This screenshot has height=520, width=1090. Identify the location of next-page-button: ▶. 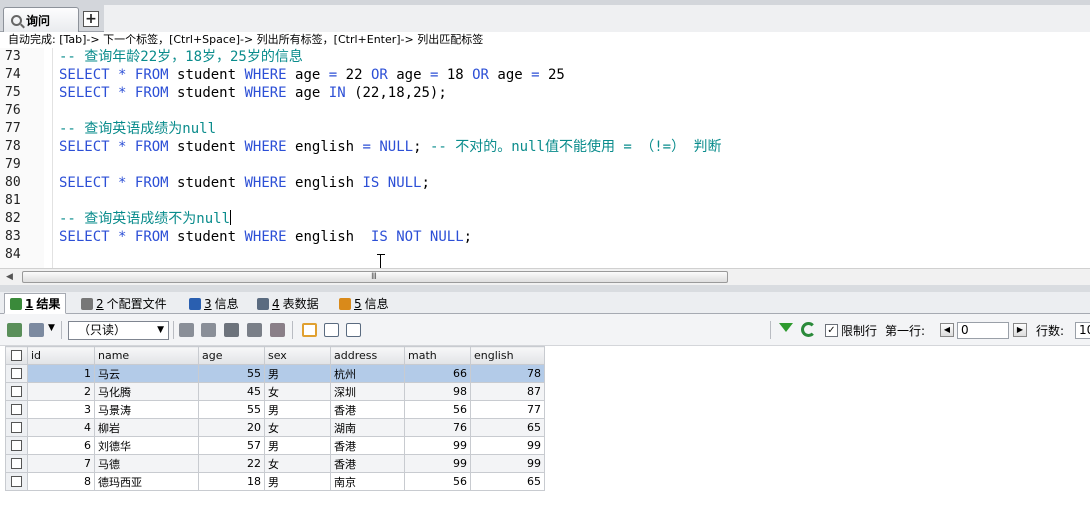
(1020, 330).